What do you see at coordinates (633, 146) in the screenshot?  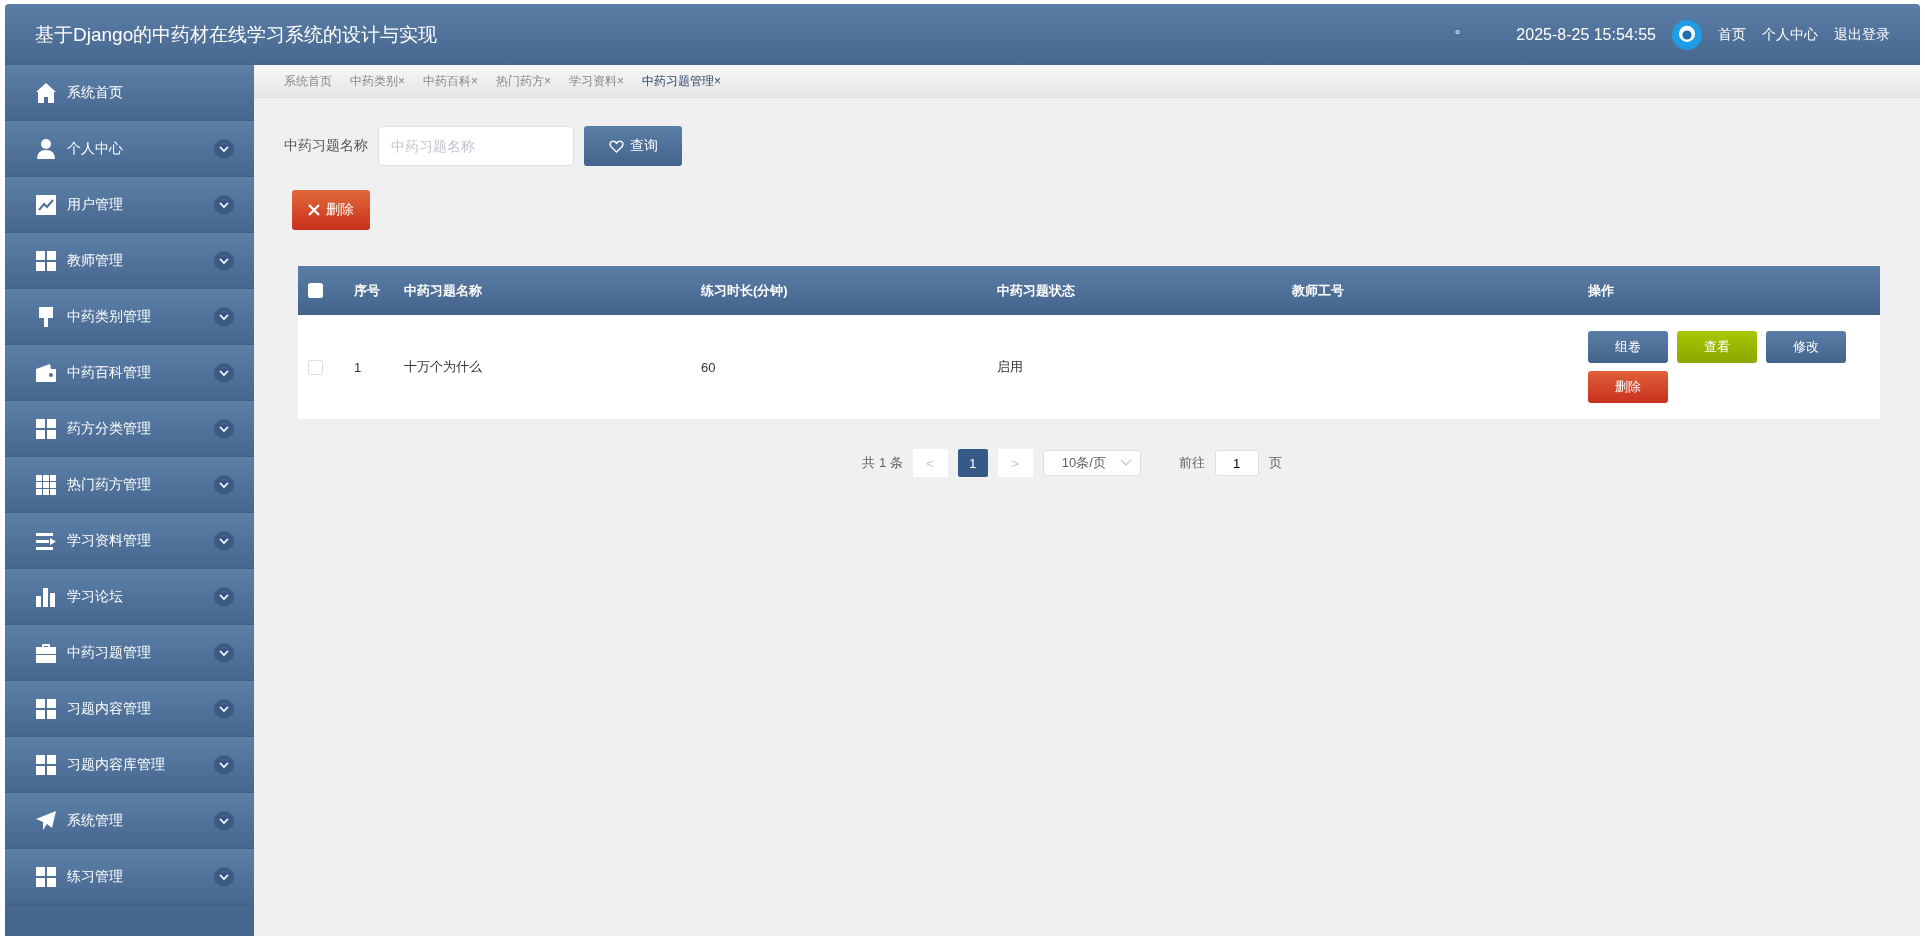 I see `search-button: 查询` at bounding box center [633, 146].